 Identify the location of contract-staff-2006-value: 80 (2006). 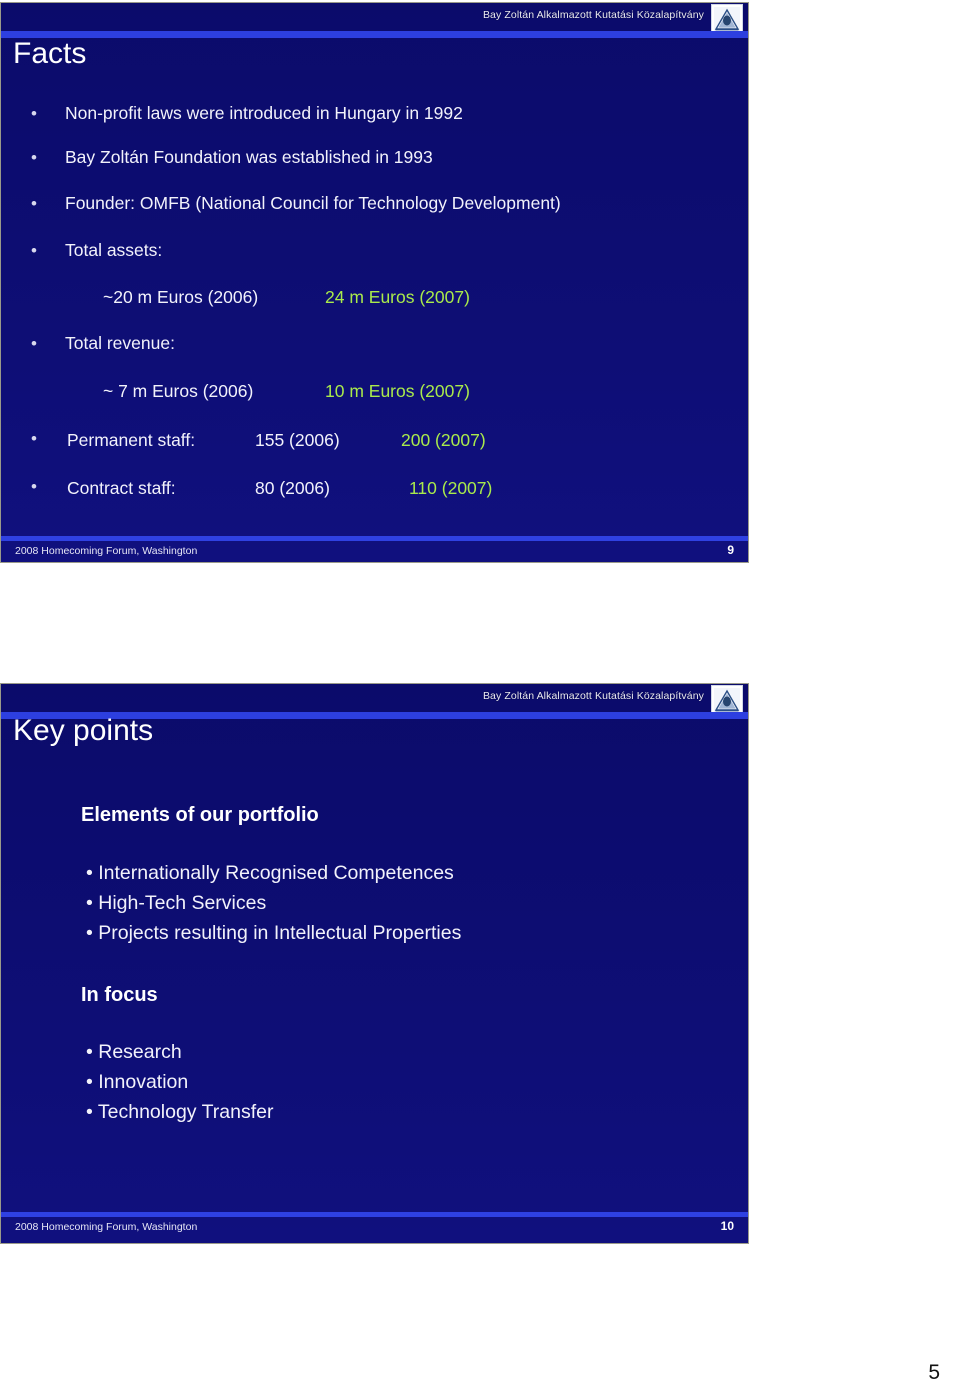
(292, 488).